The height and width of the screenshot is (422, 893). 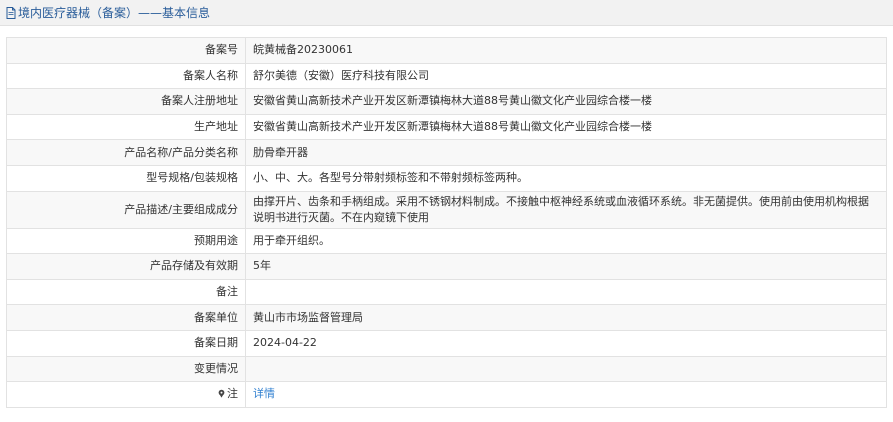 I want to click on field-value: 黄山市市场监督管理局, so click(x=566, y=317).